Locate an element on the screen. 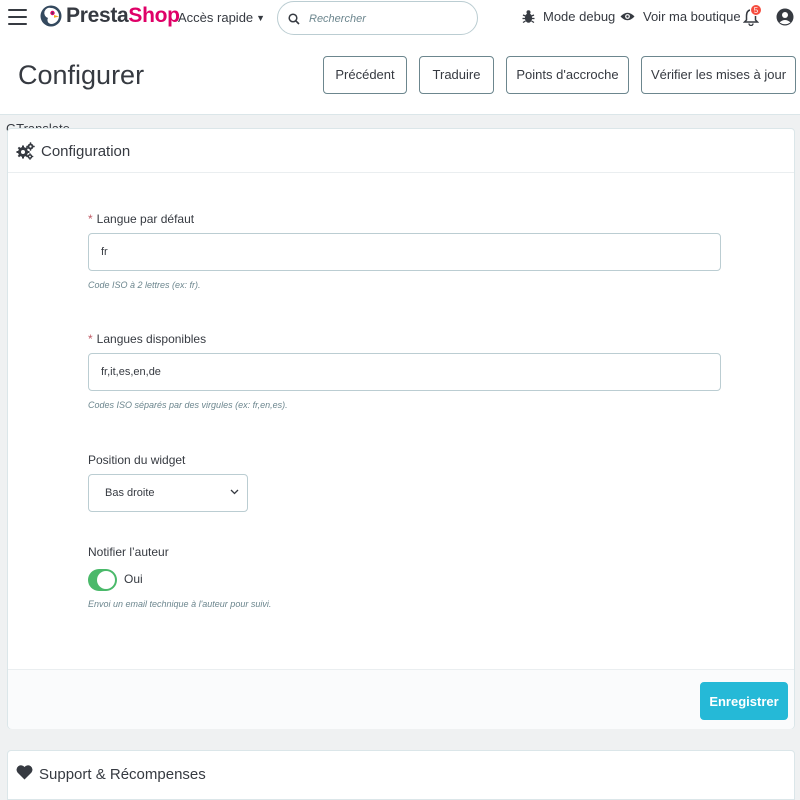 This screenshot has width=800, height=800. available-languages-label: * Langues disponibles is located at coordinates (147, 339).